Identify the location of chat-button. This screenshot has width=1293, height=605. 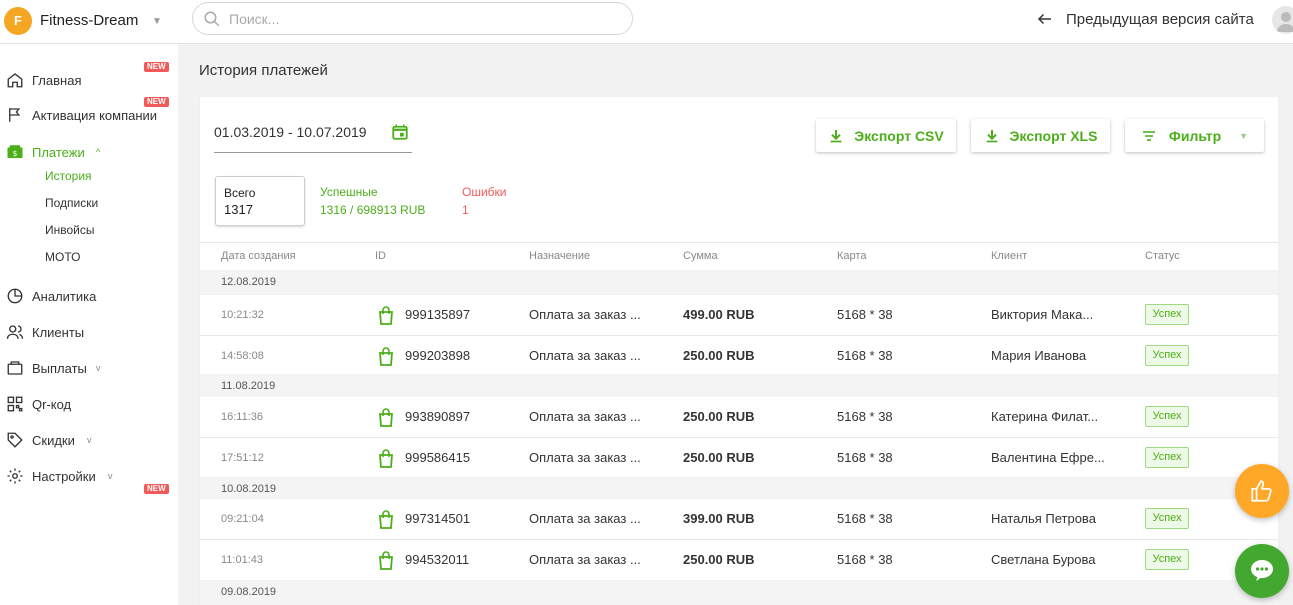
(1262, 571).